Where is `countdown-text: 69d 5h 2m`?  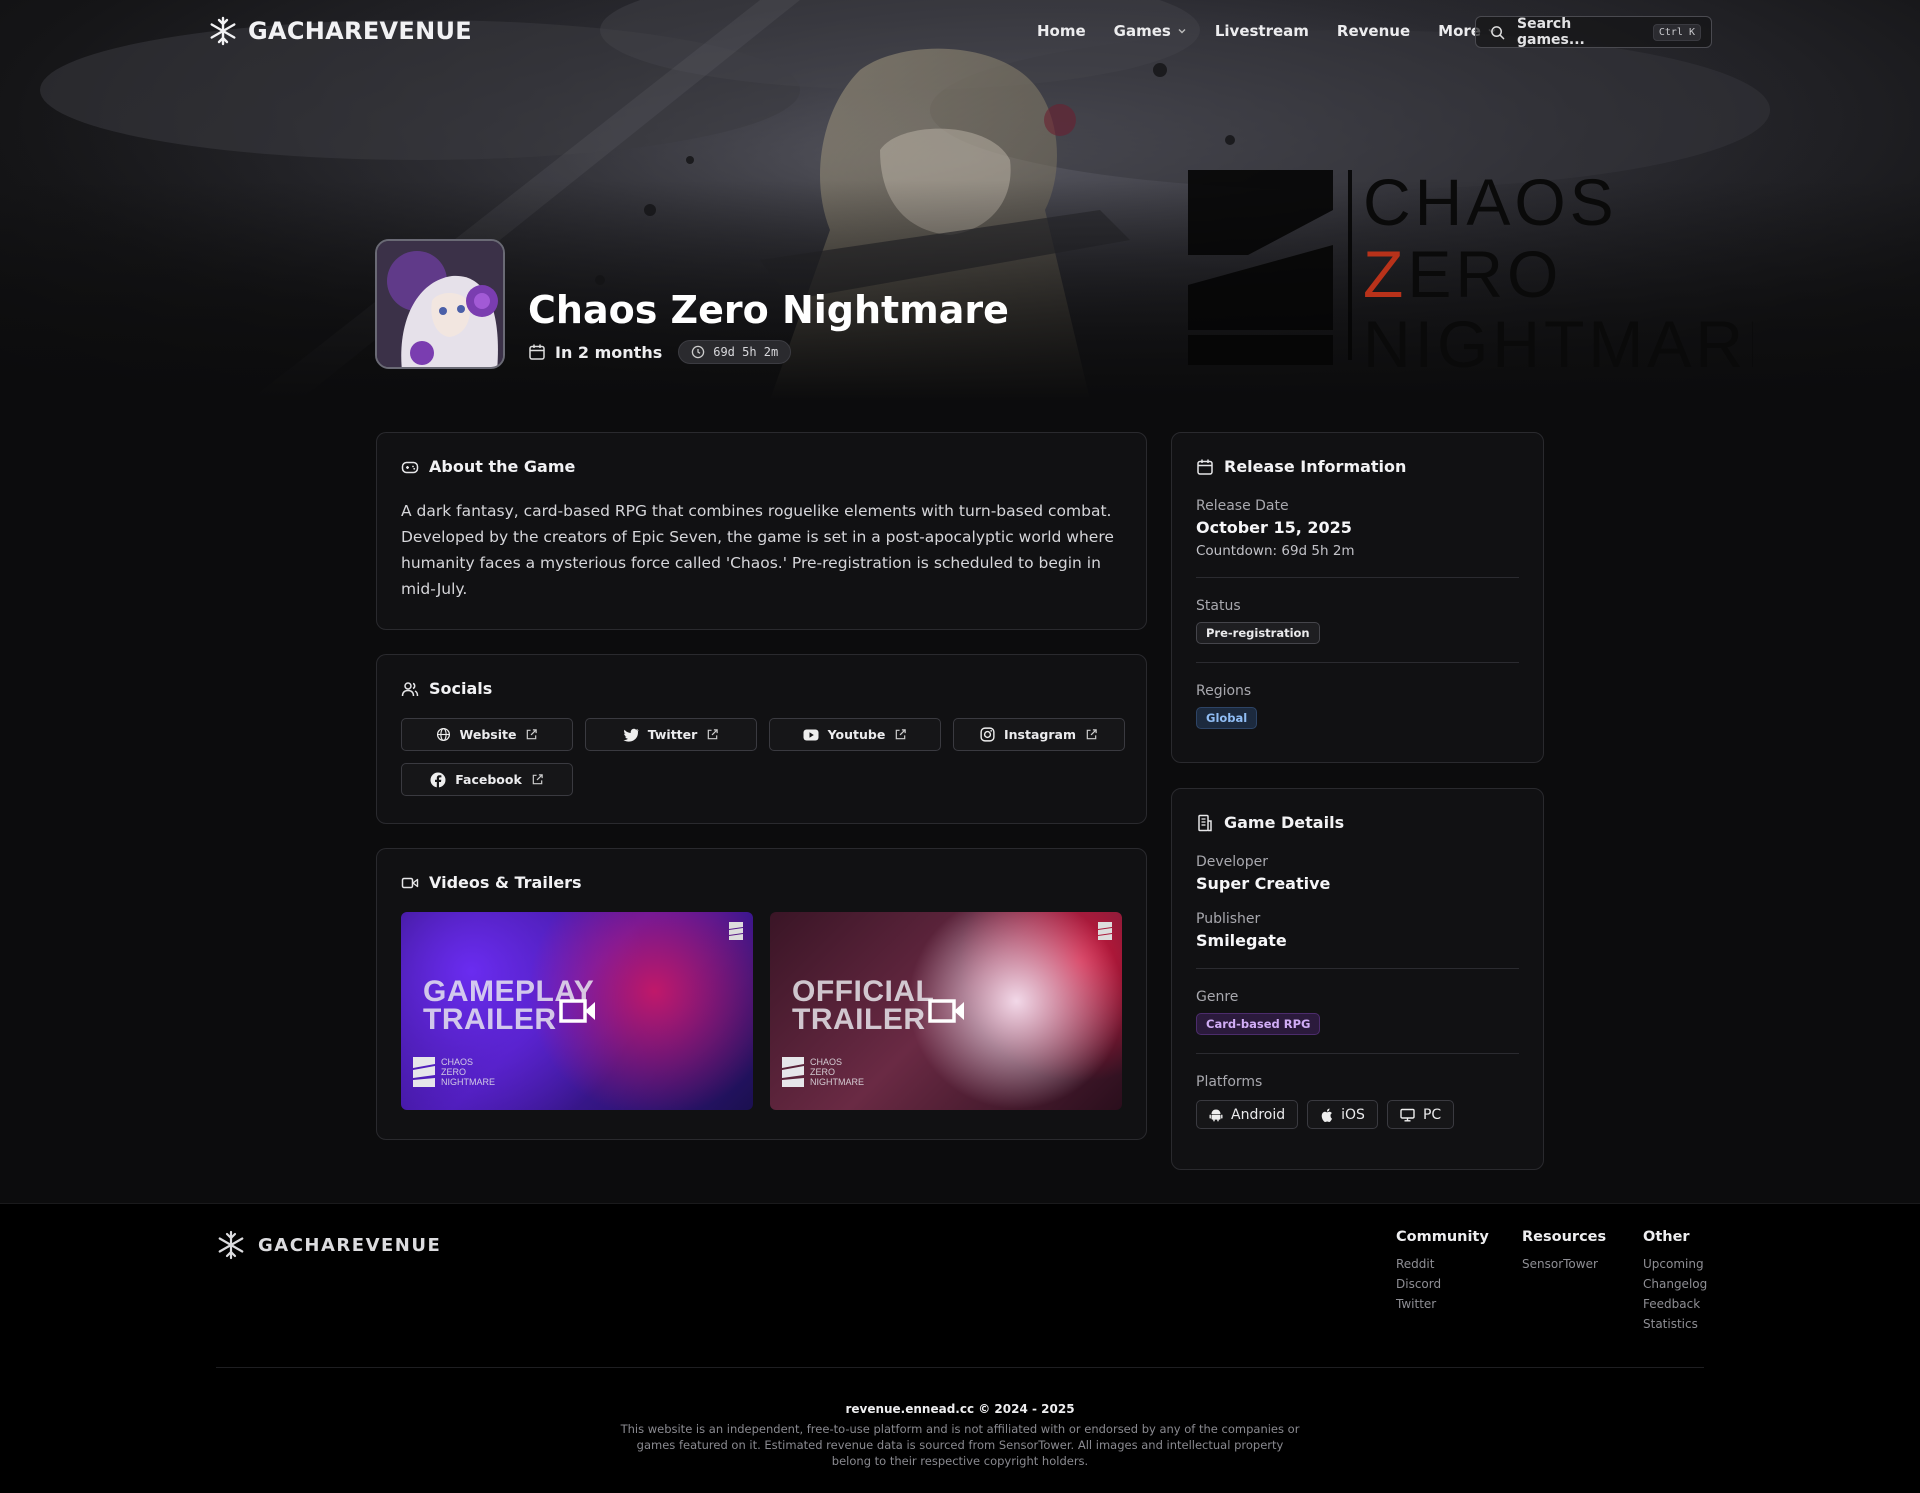 countdown-text: 69d 5h 2m is located at coordinates (746, 352).